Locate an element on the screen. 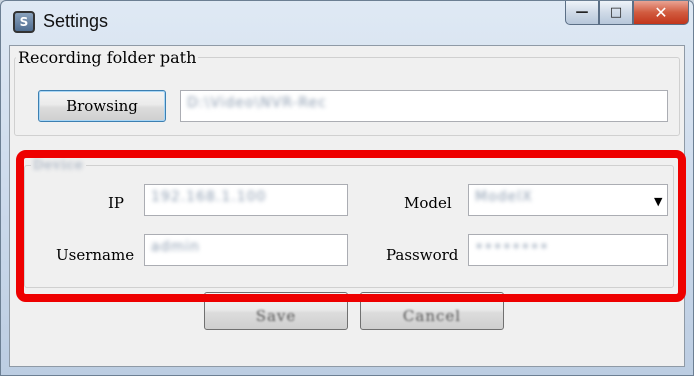  close-button: ✕ is located at coordinates (661, 13).